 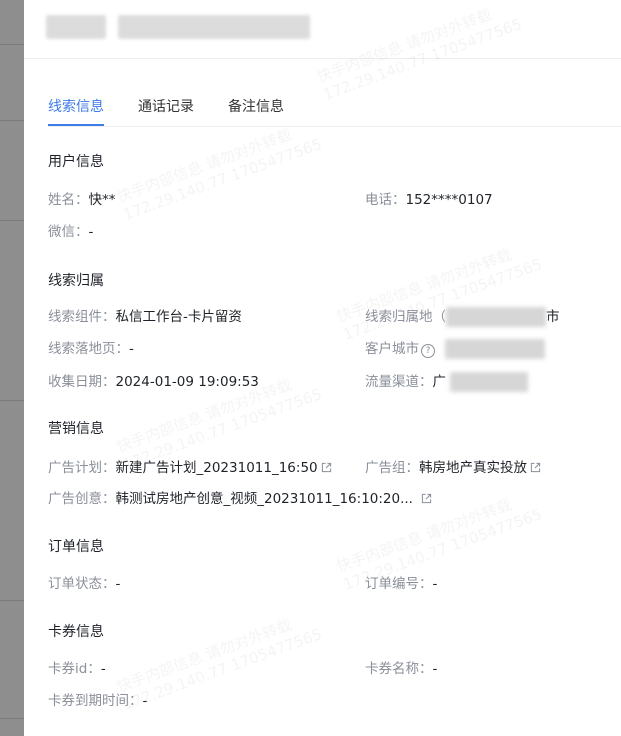 I want to click on tab-lead-info: 线索信息, so click(x=76, y=111).